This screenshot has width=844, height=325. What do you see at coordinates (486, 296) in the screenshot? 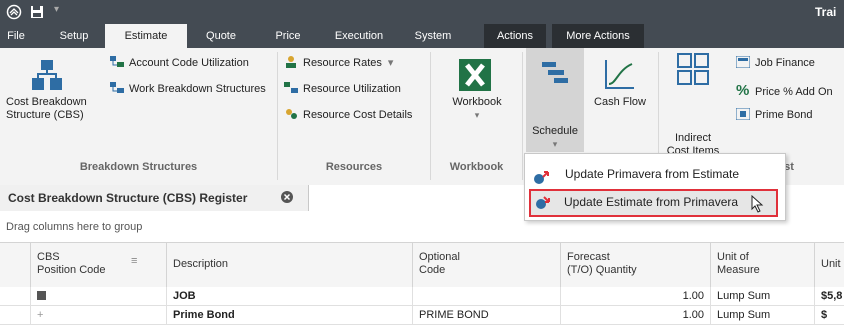
I see `cell-optional-code` at bounding box center [486, 296].